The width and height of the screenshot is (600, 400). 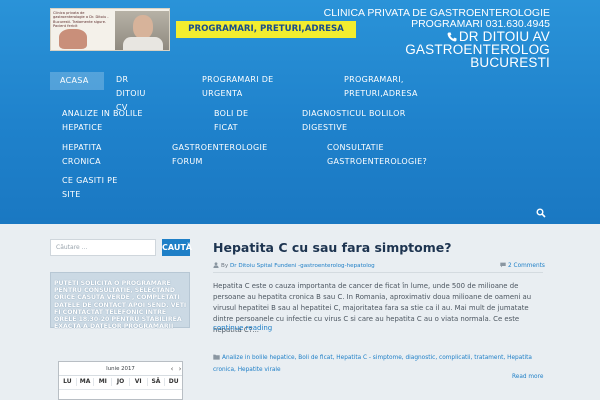 I want to click on search-icon, so click(x=541, y=213).